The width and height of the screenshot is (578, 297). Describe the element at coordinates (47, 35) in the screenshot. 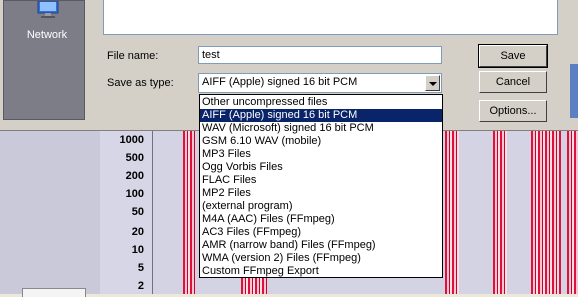

I see `network-label: Network` at that location.